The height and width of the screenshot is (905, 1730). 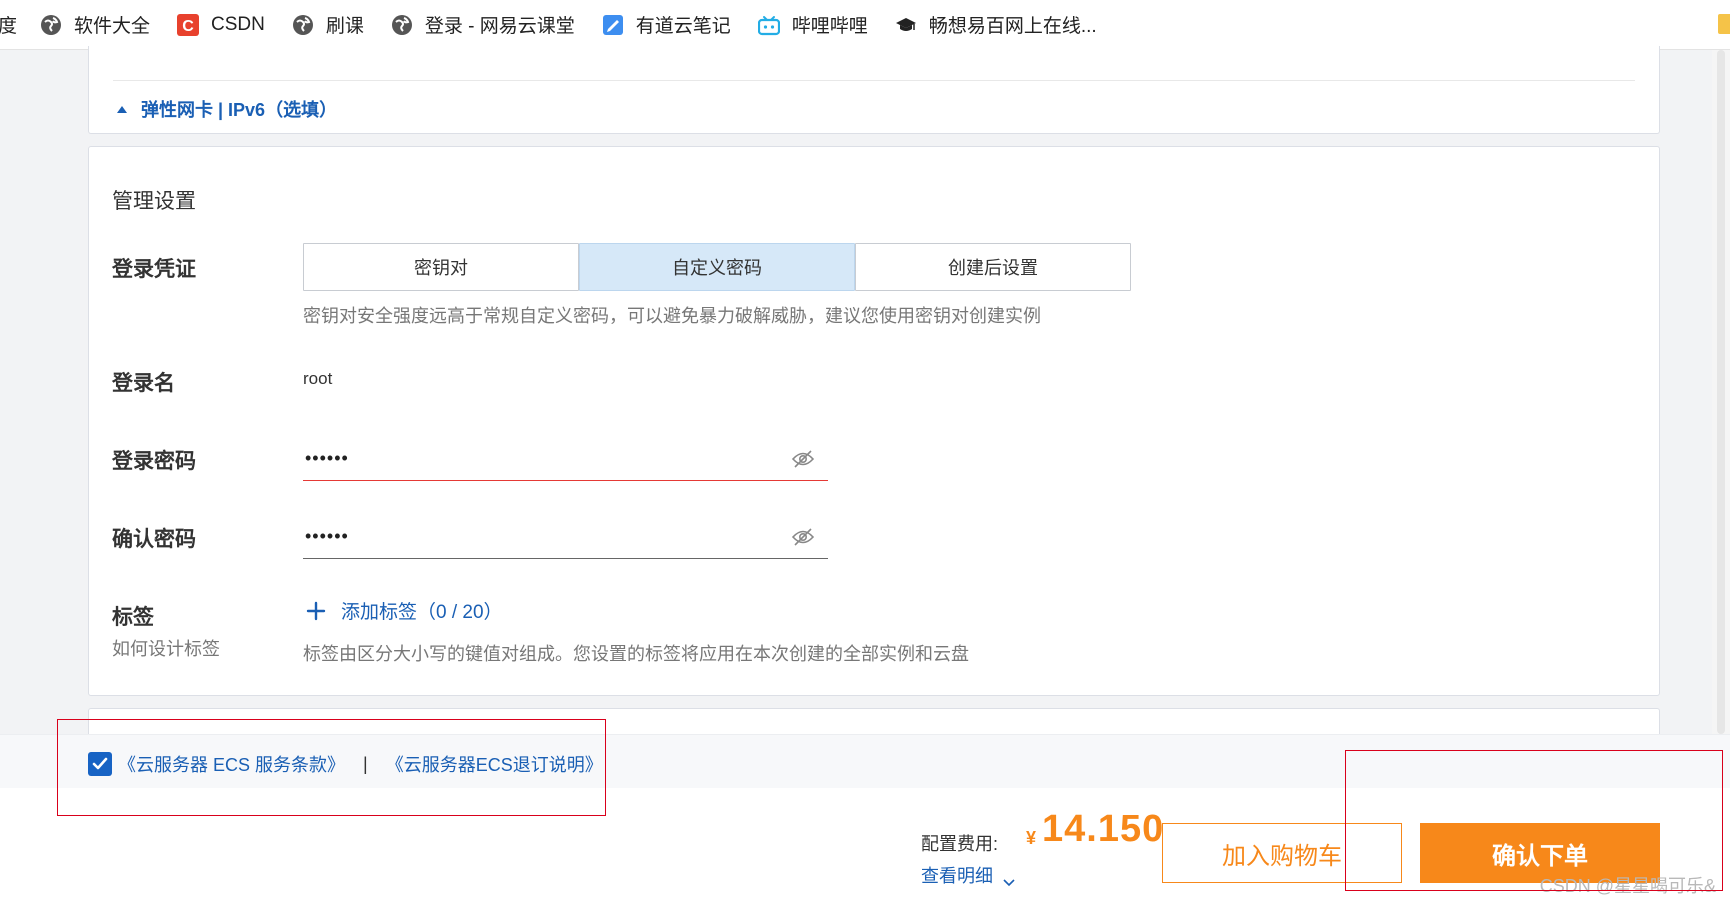 What do you see at coordinates (154, 539) in the screenshot?
I see `confirm-password-label: 确认密码` at bounding box center [154, 539].